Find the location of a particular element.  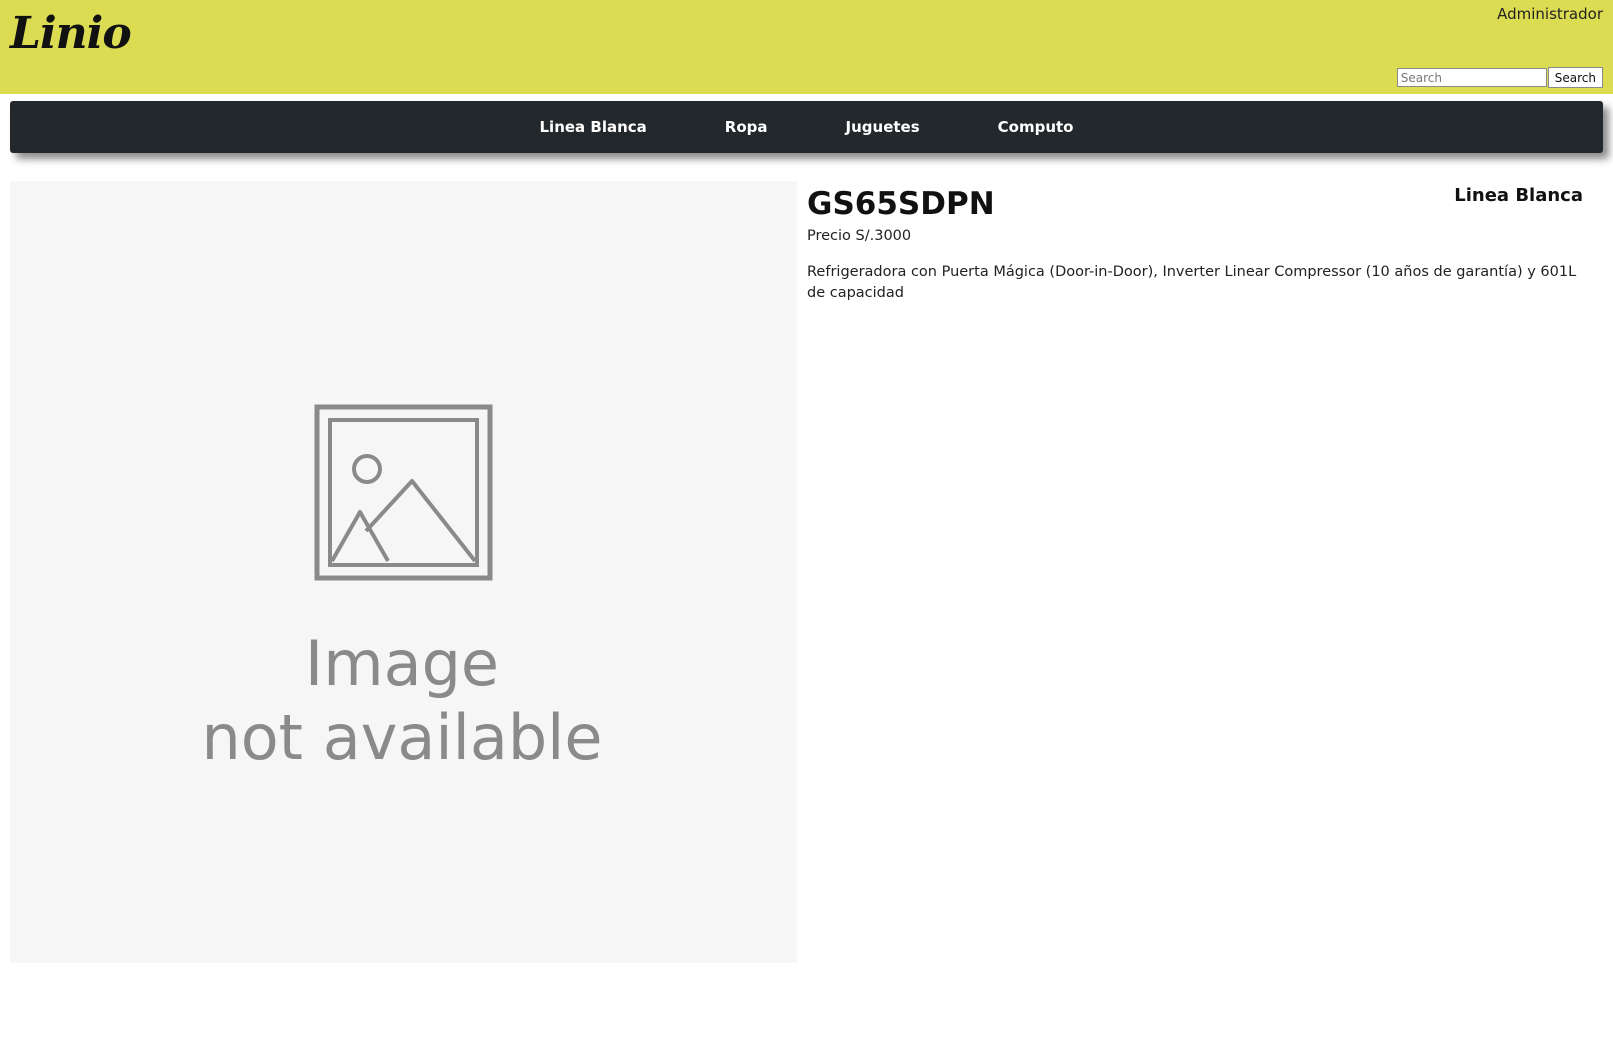

linio-logo: Linio is located at coordinates (71, 34).